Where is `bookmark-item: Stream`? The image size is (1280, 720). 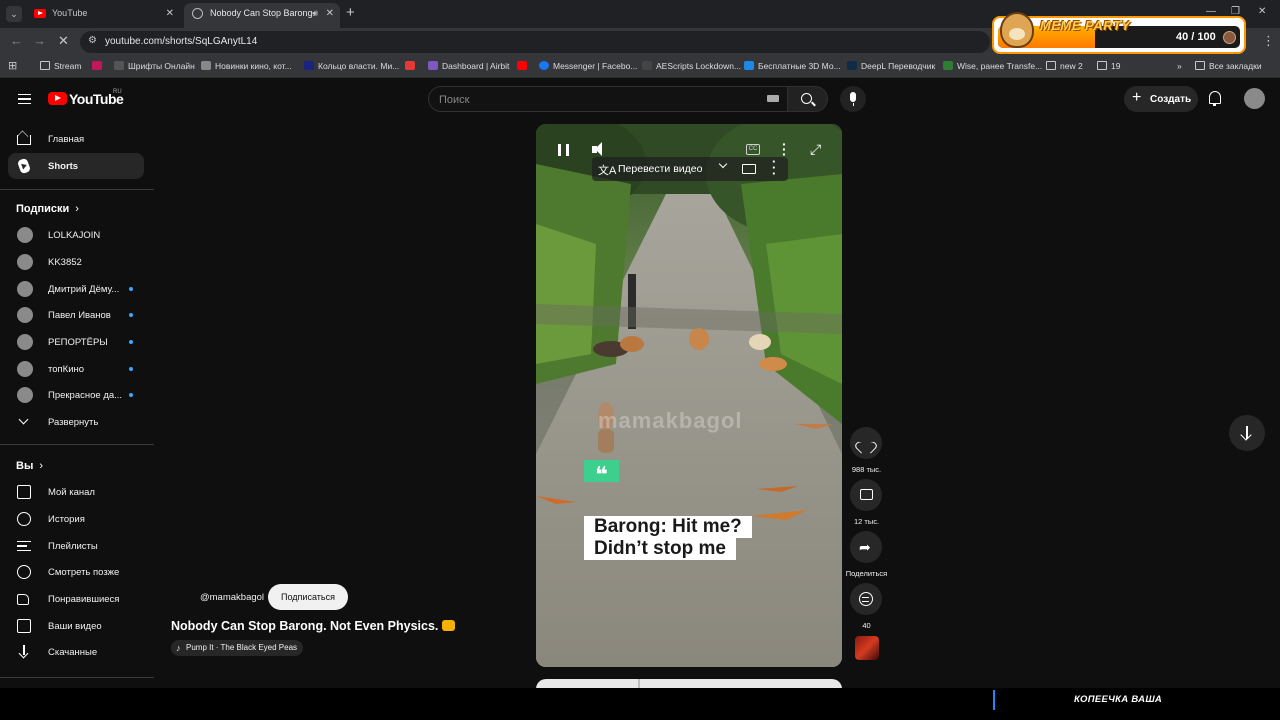
bookmark-item: Stream is located at coordinates (60, 66).